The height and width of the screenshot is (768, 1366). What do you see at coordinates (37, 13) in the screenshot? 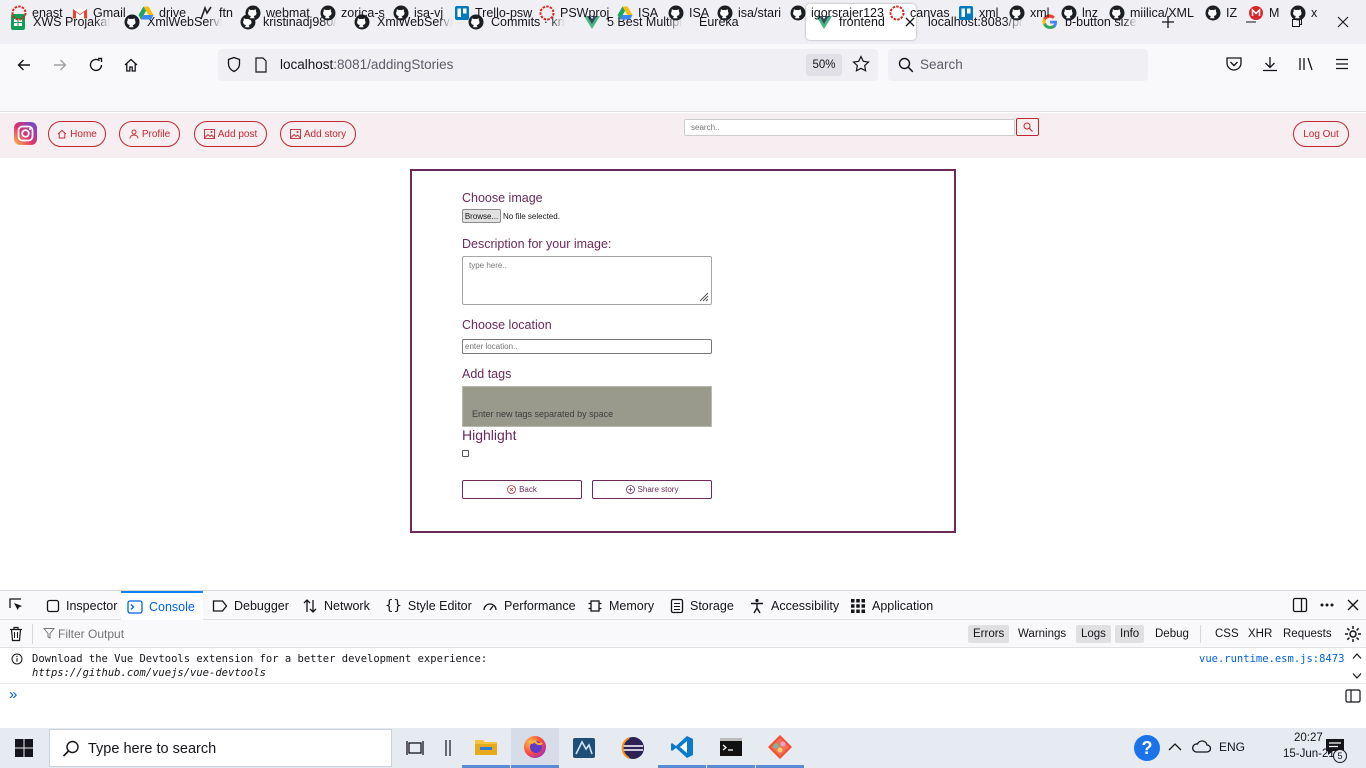
I see `bookmark-0: enast` at bounding box center [37, 13].